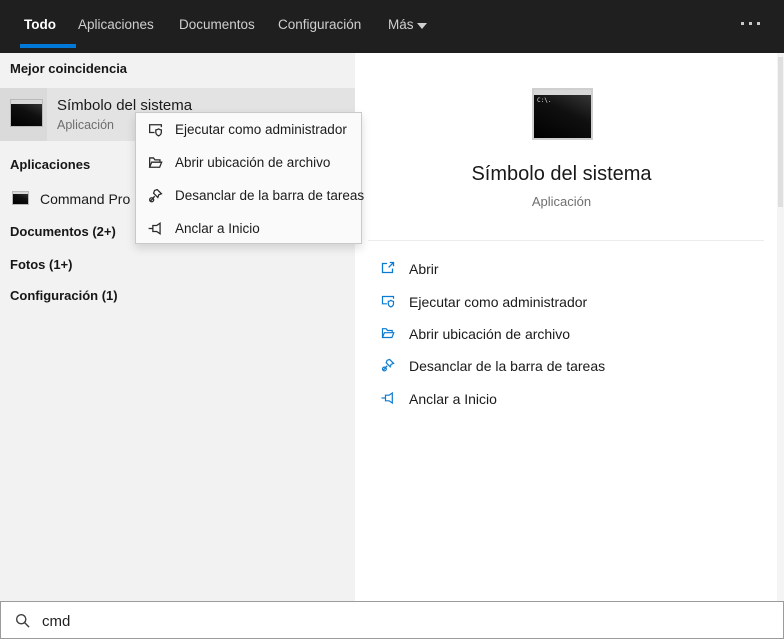 The height and width of the screenshot is (639, 784). I want to click on search-bar, so click(392, 620).